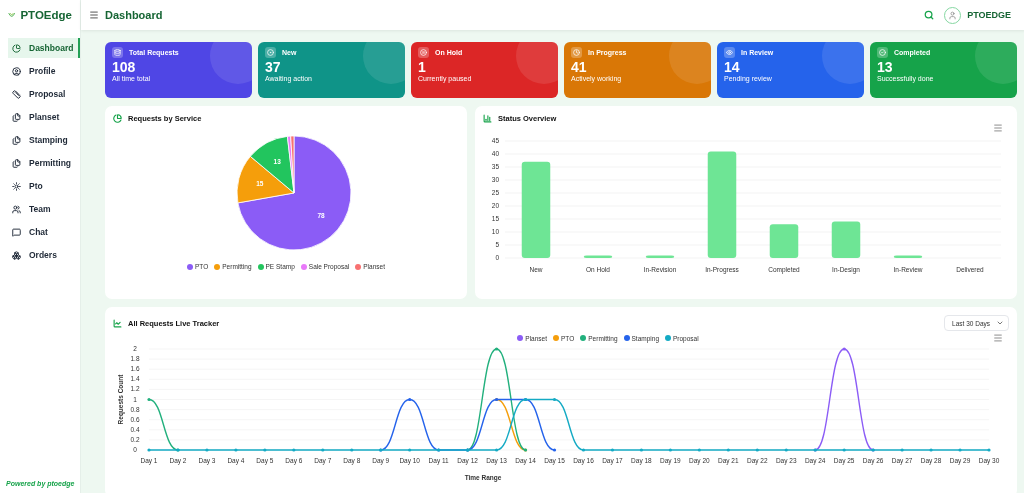 The image size is (1024, 493). What do you see at coordinates (732, 67) in the screenshot?
I see `card-value: 14` at bounding box center [732, 67].